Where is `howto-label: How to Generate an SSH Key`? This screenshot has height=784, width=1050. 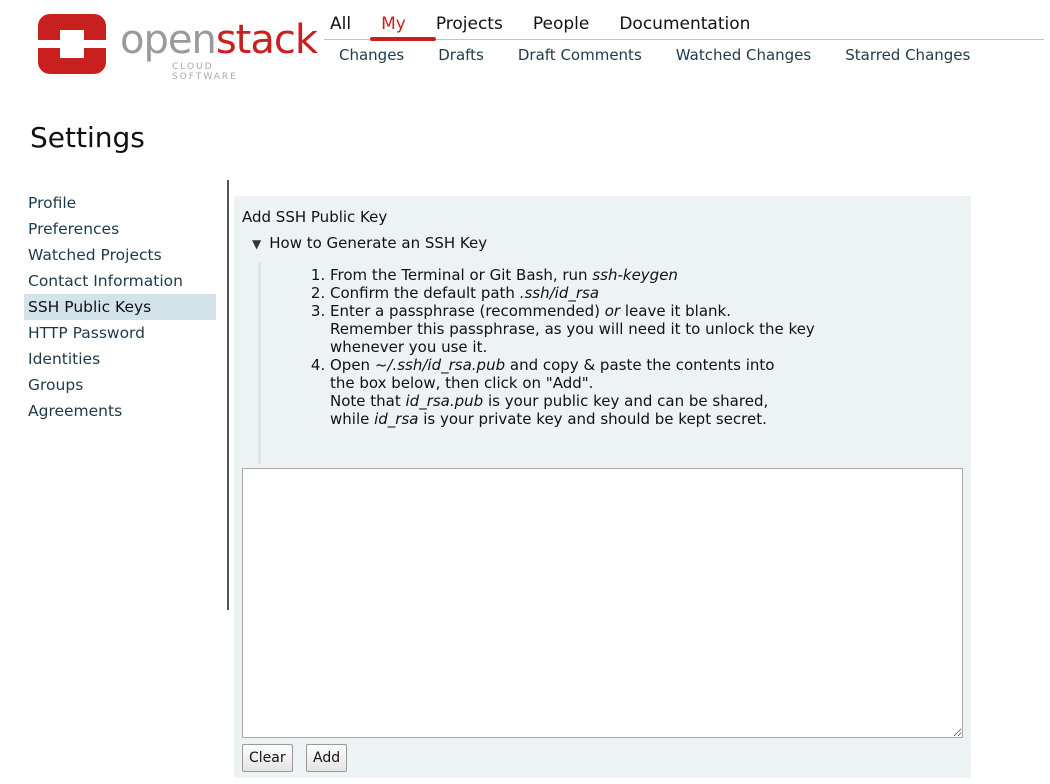
howto-label: How to Generate an SSH Key is located at coordinates (378, 243).